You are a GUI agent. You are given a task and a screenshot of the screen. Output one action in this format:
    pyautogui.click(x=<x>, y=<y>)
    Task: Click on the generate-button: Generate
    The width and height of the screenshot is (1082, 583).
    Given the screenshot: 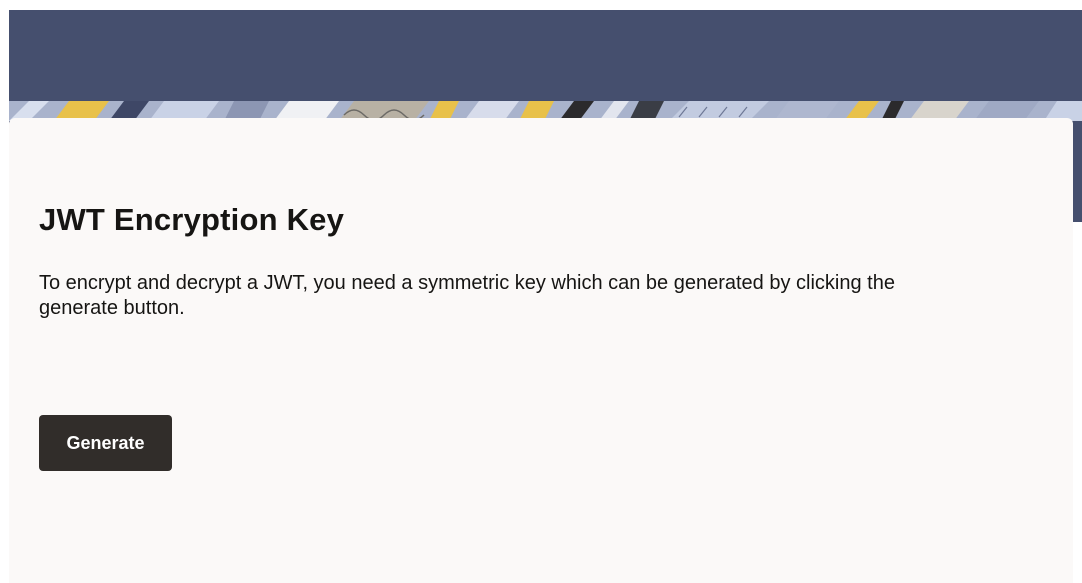 What is the action you would take?
    pyautogui.click(x=105, y=443)
    